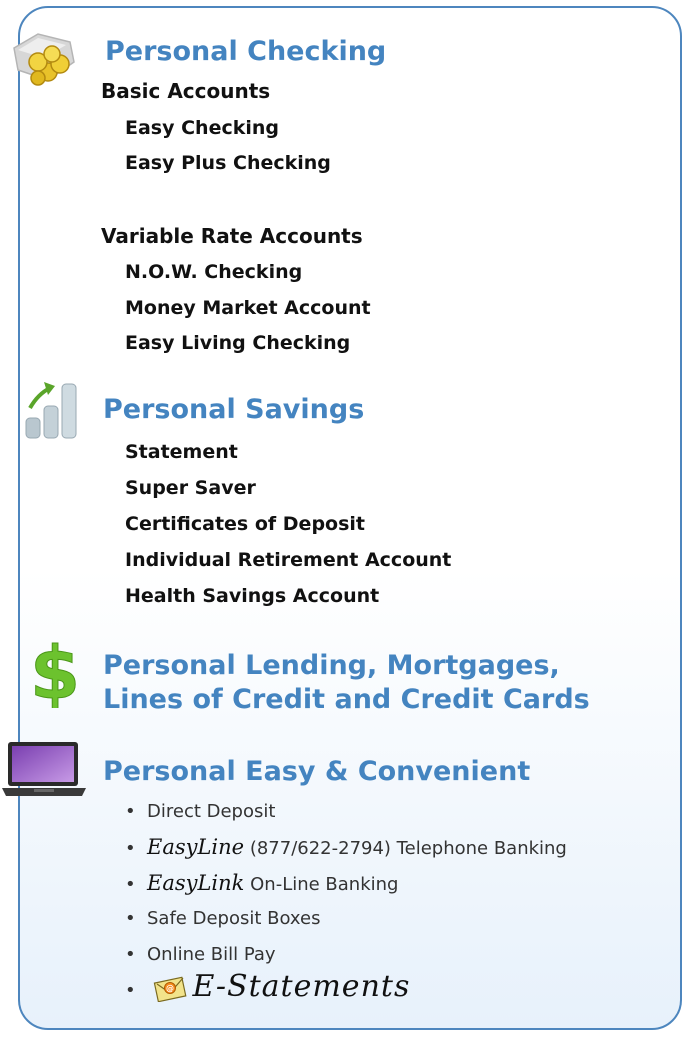  I want to click on personal-easy-convenient-title: Personal Easy & Convenient, so click(317, 771).